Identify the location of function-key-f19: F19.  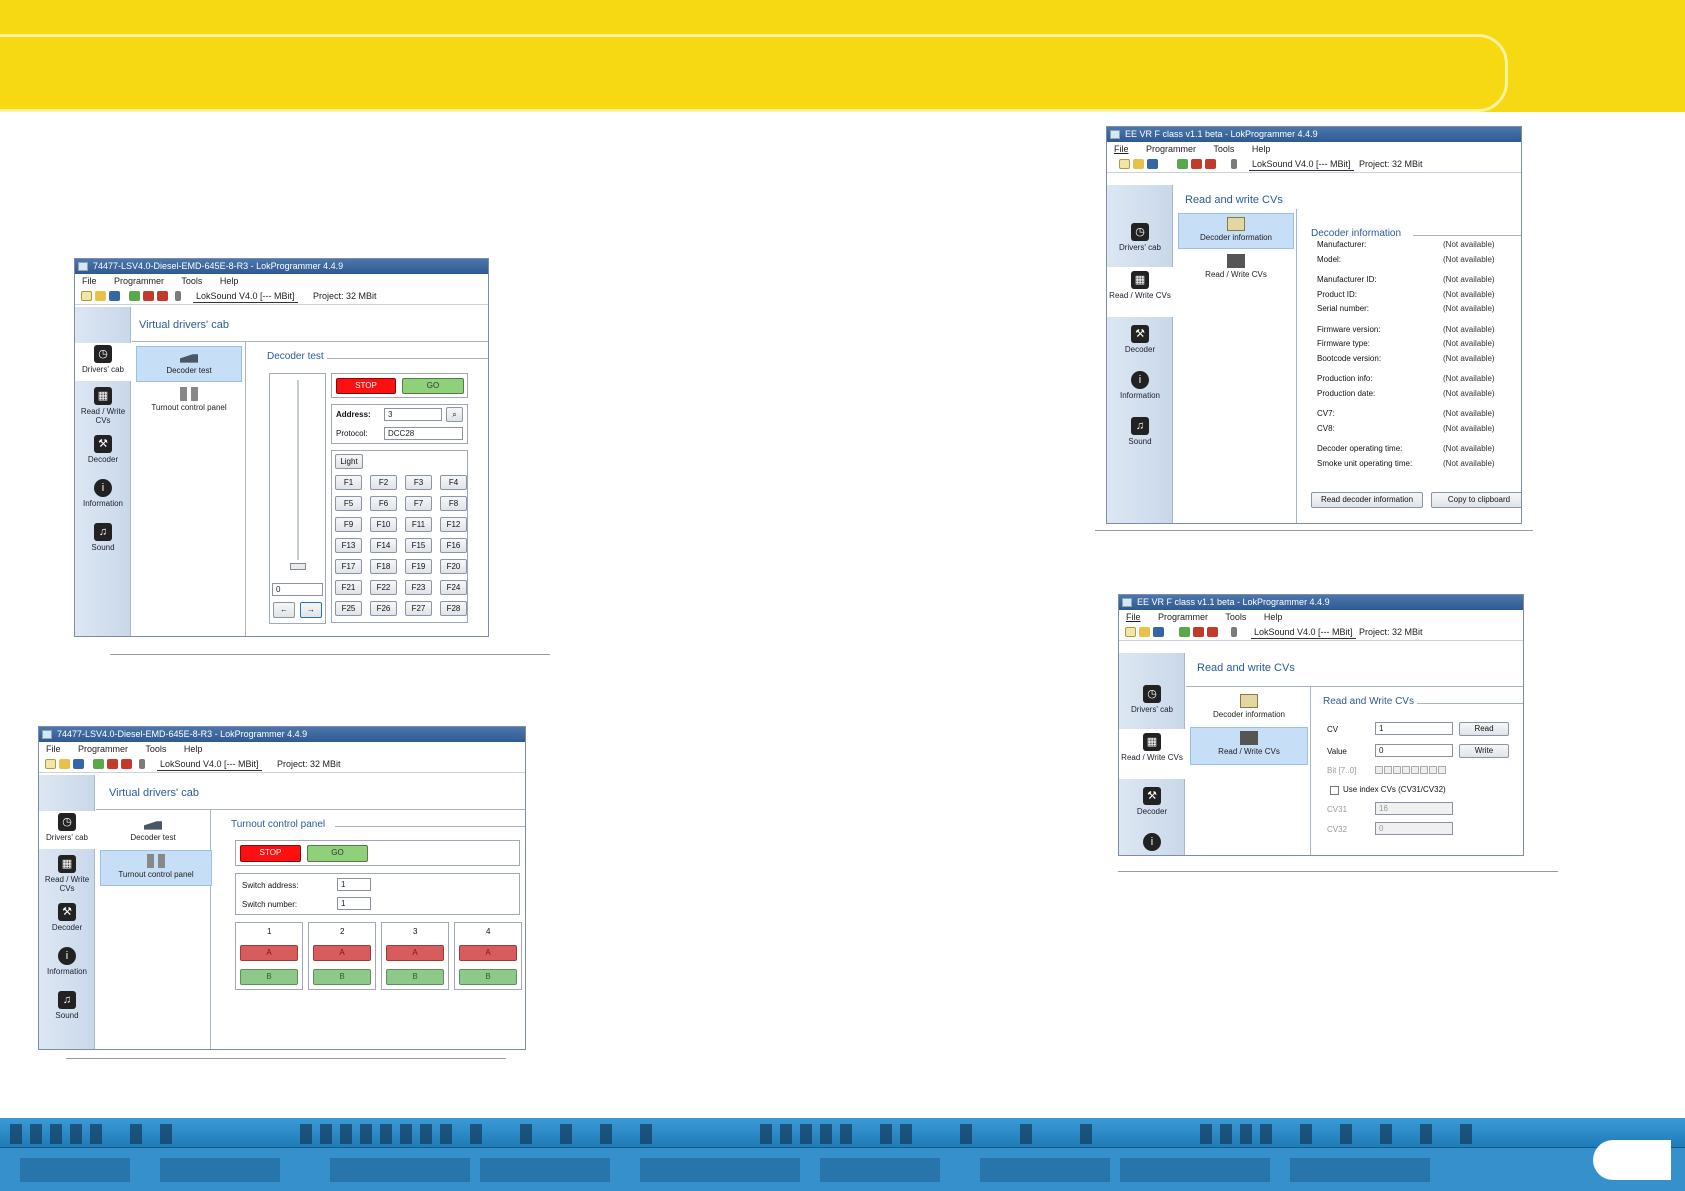
(418, 566).